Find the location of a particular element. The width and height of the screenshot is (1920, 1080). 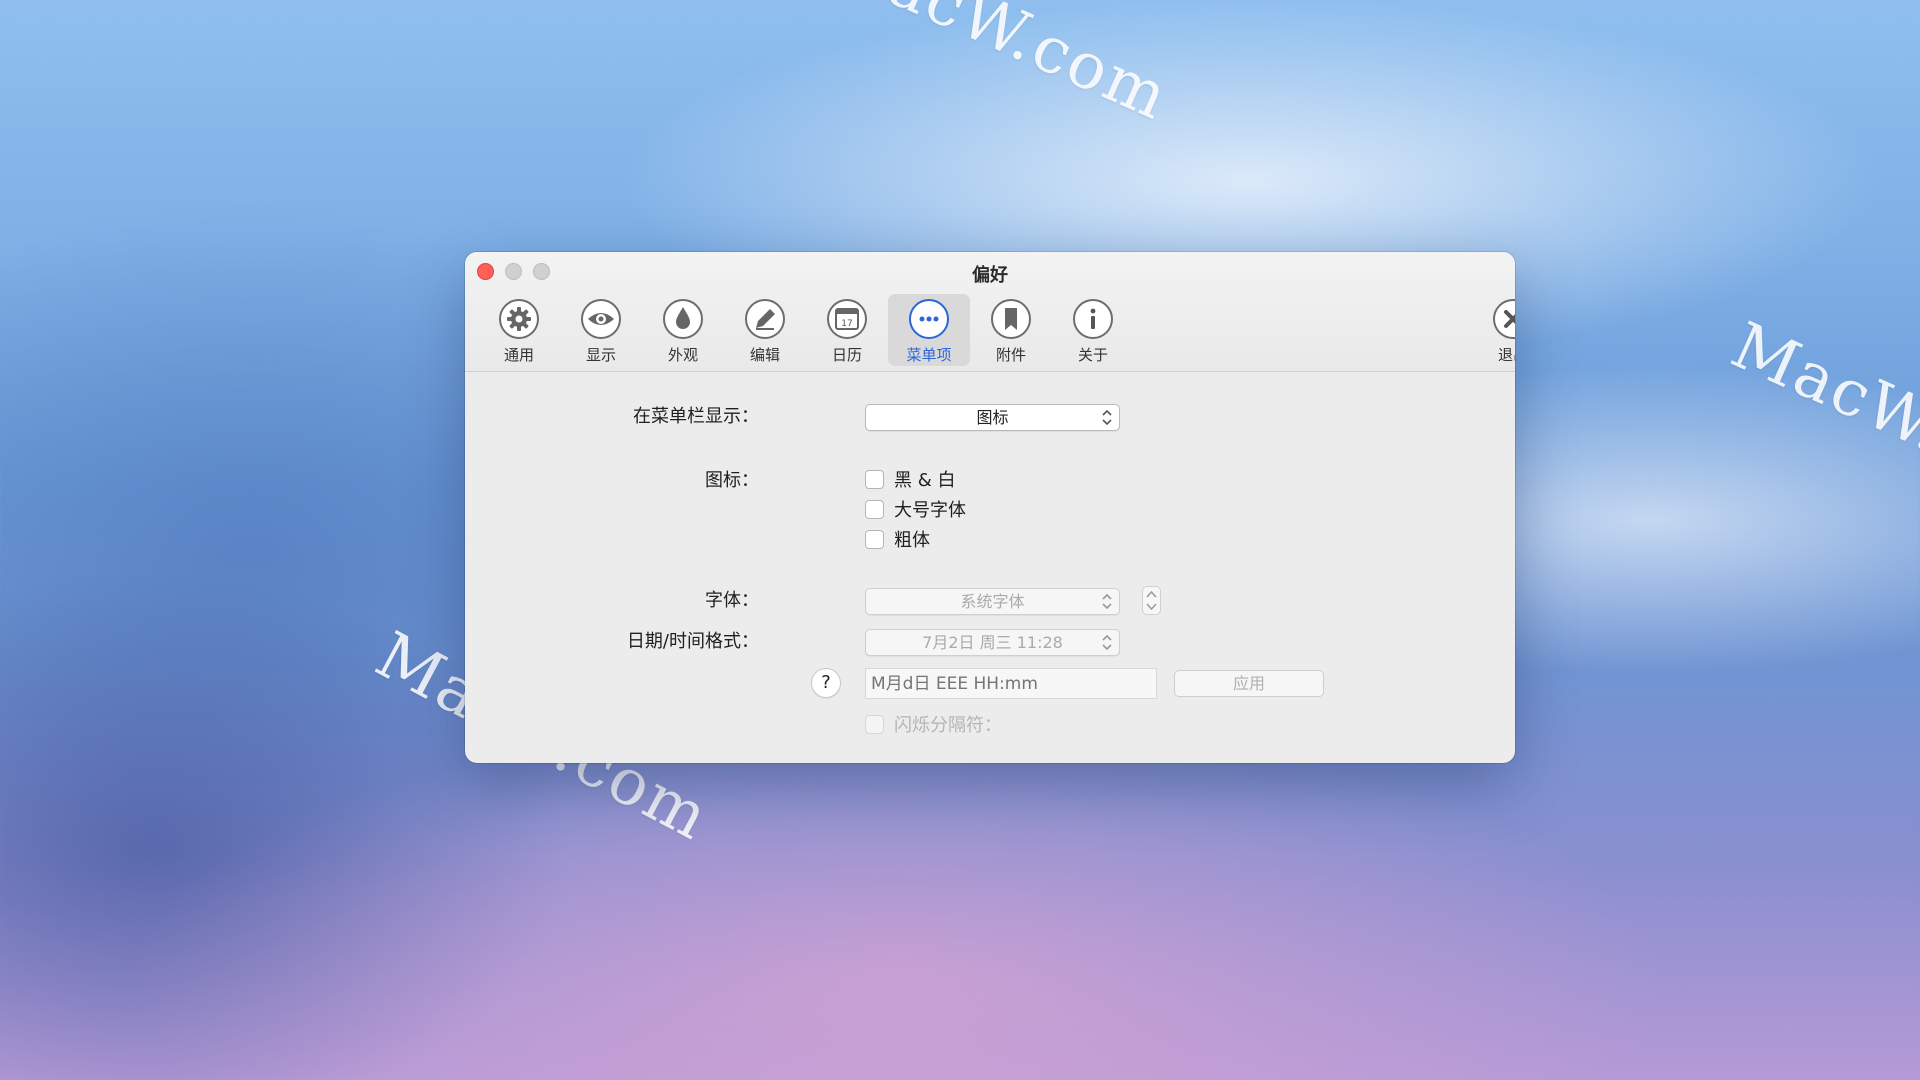

datetime-format-value: 7月2日 周三 11:28 is located at coordinates (992, 642).